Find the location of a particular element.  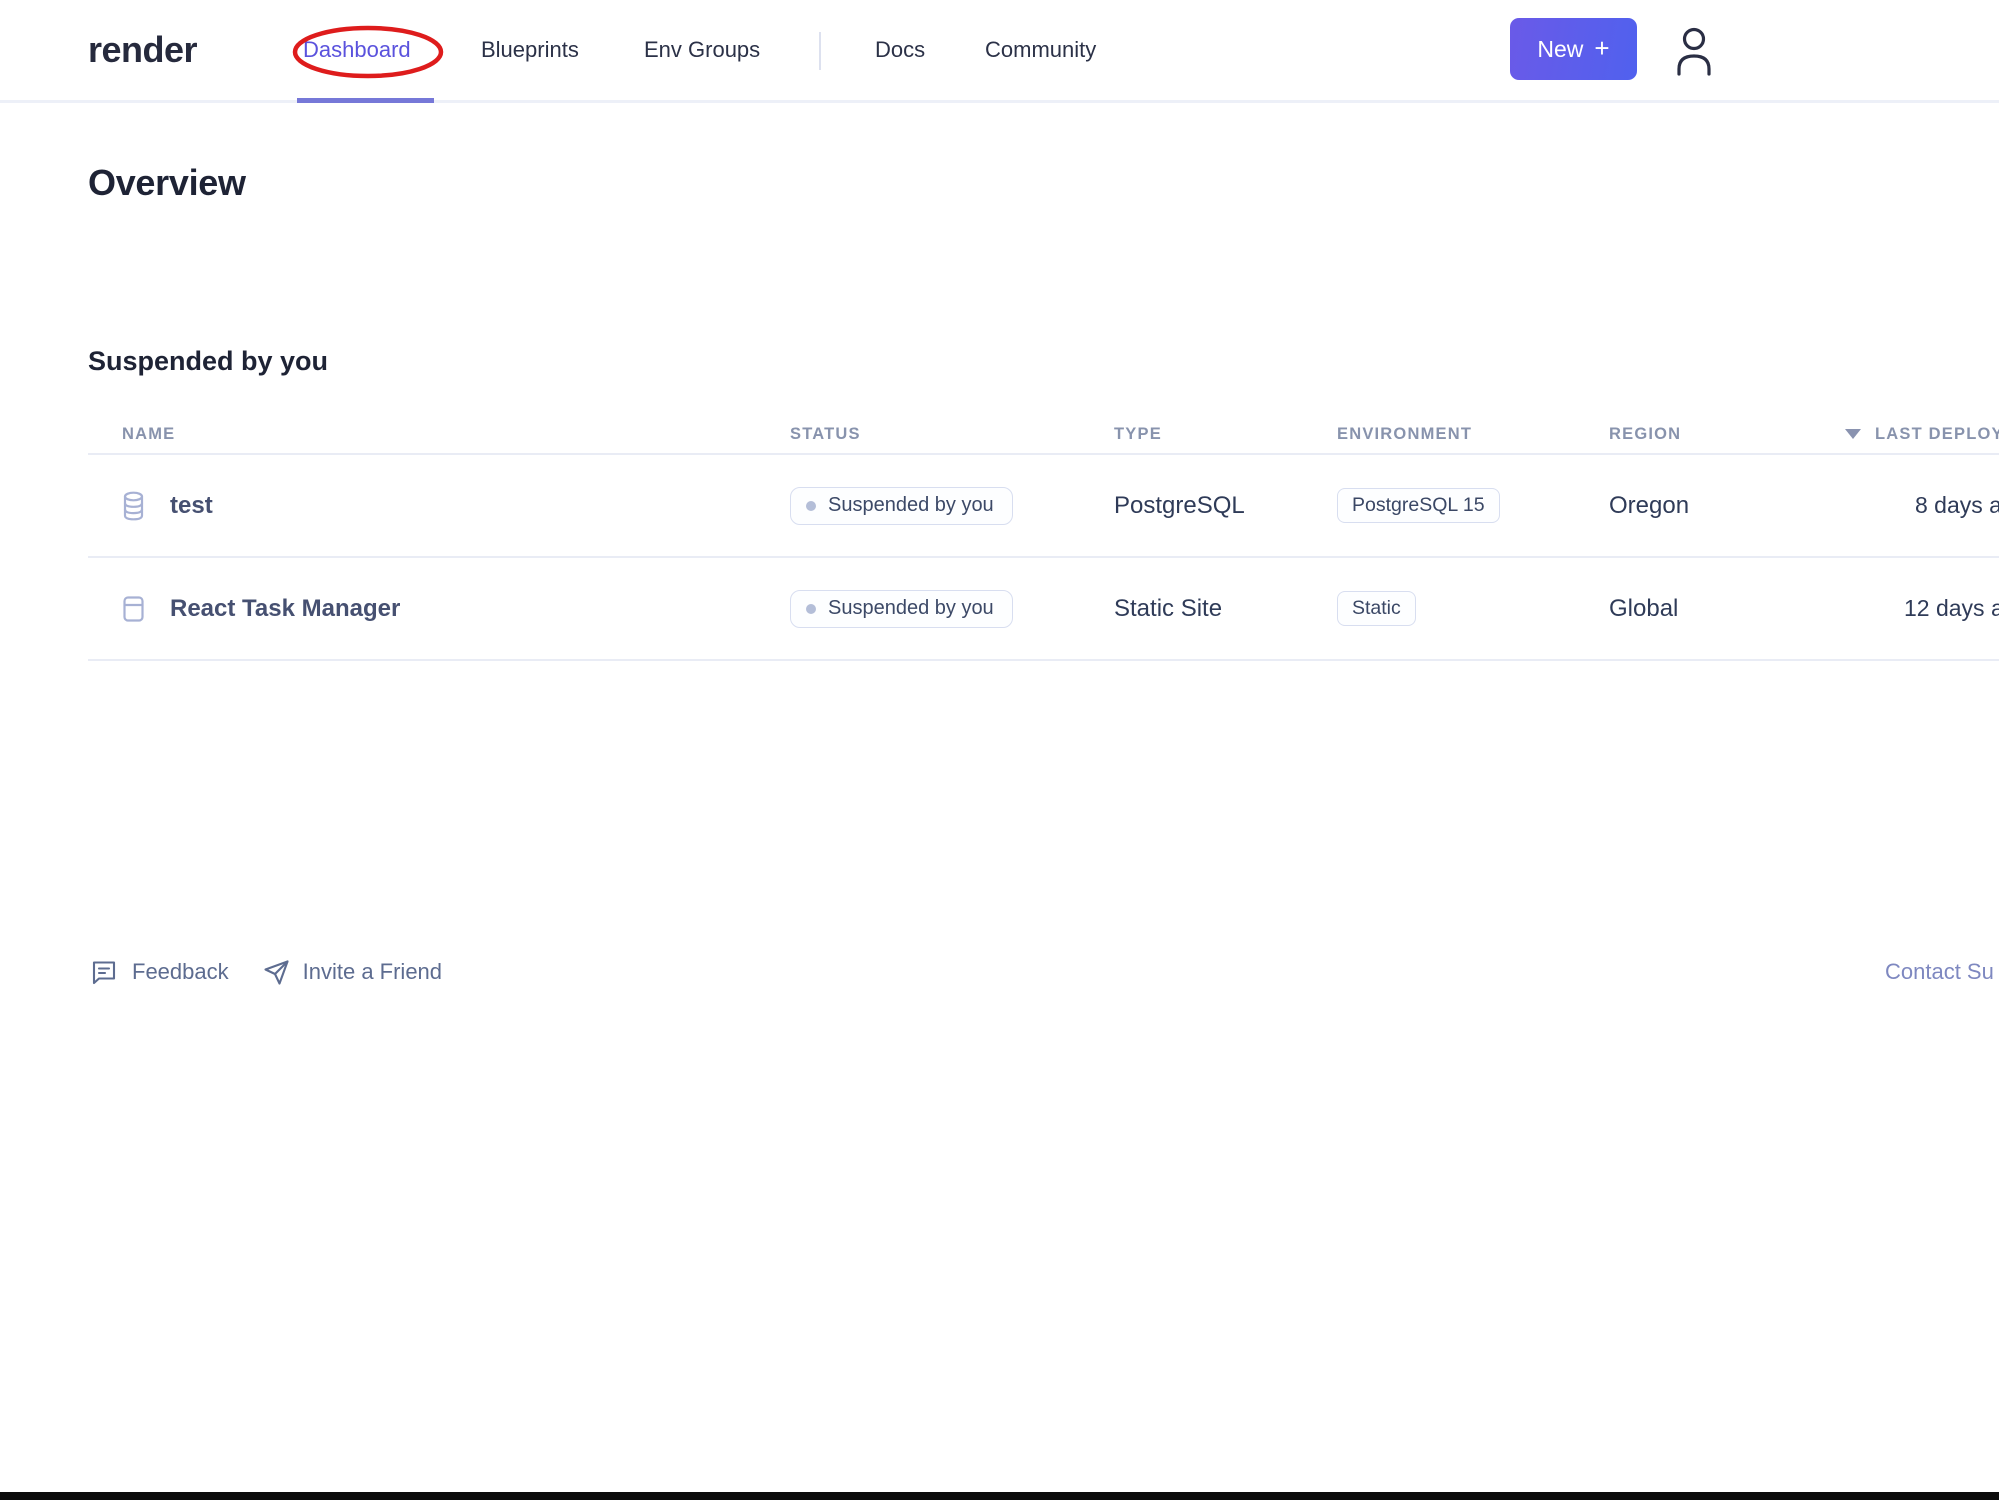

person-icon is located at coordinates (1694, 51).